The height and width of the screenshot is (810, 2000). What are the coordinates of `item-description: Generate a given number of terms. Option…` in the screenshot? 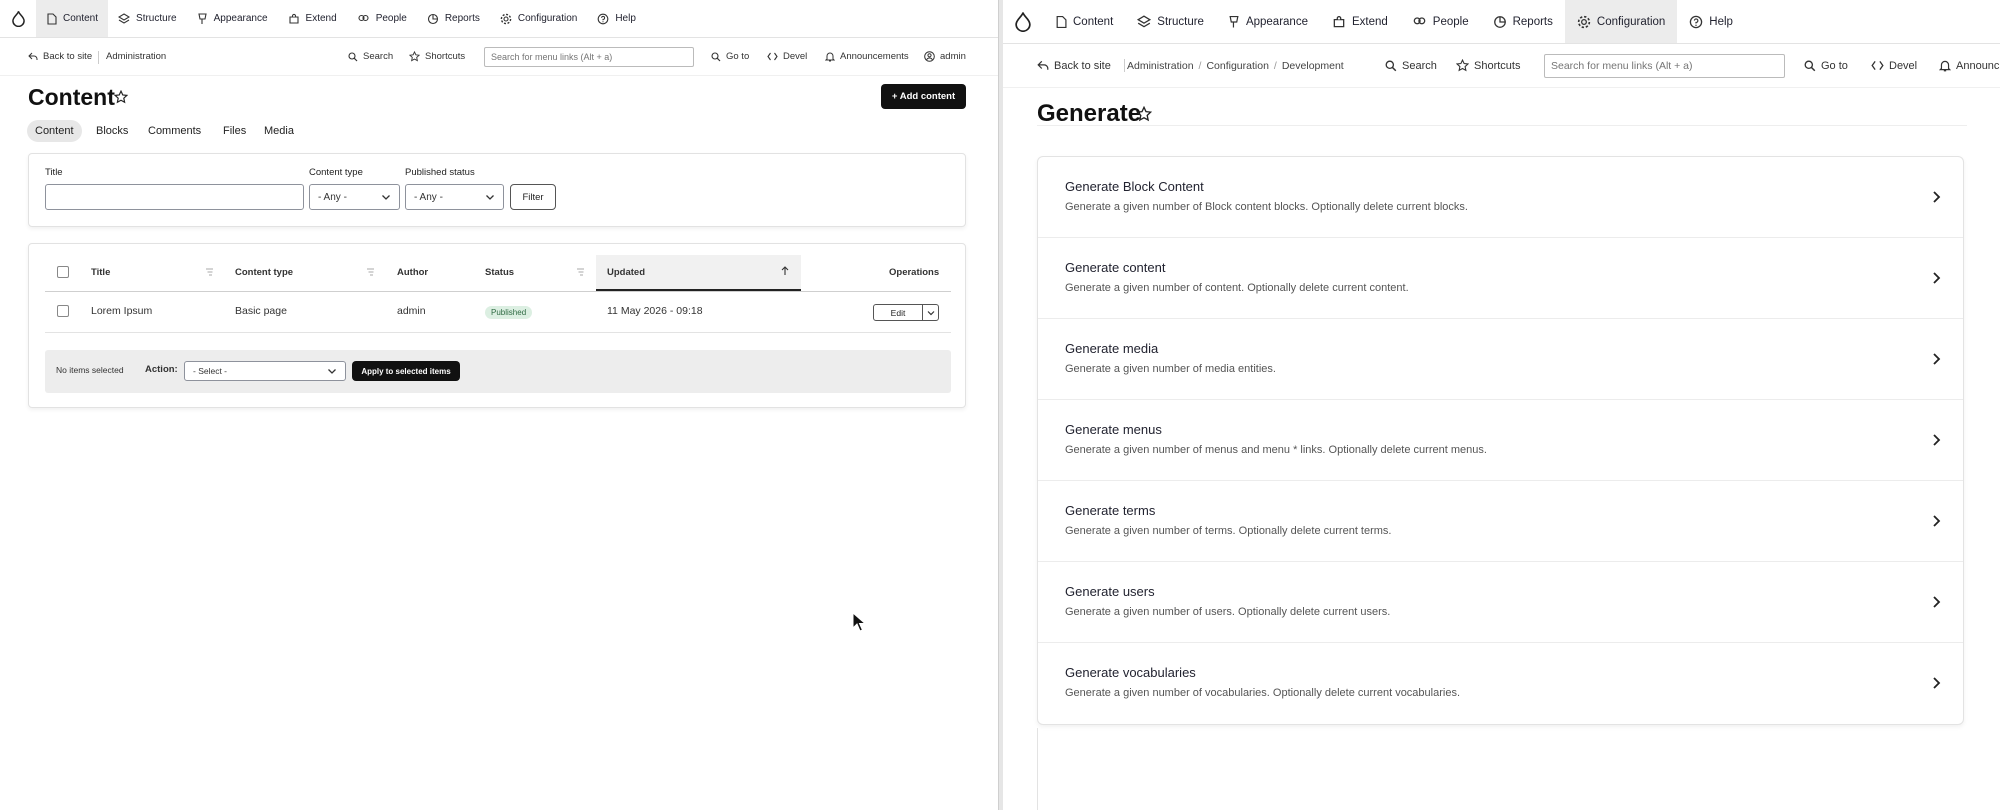 It's located at (1228, 531).